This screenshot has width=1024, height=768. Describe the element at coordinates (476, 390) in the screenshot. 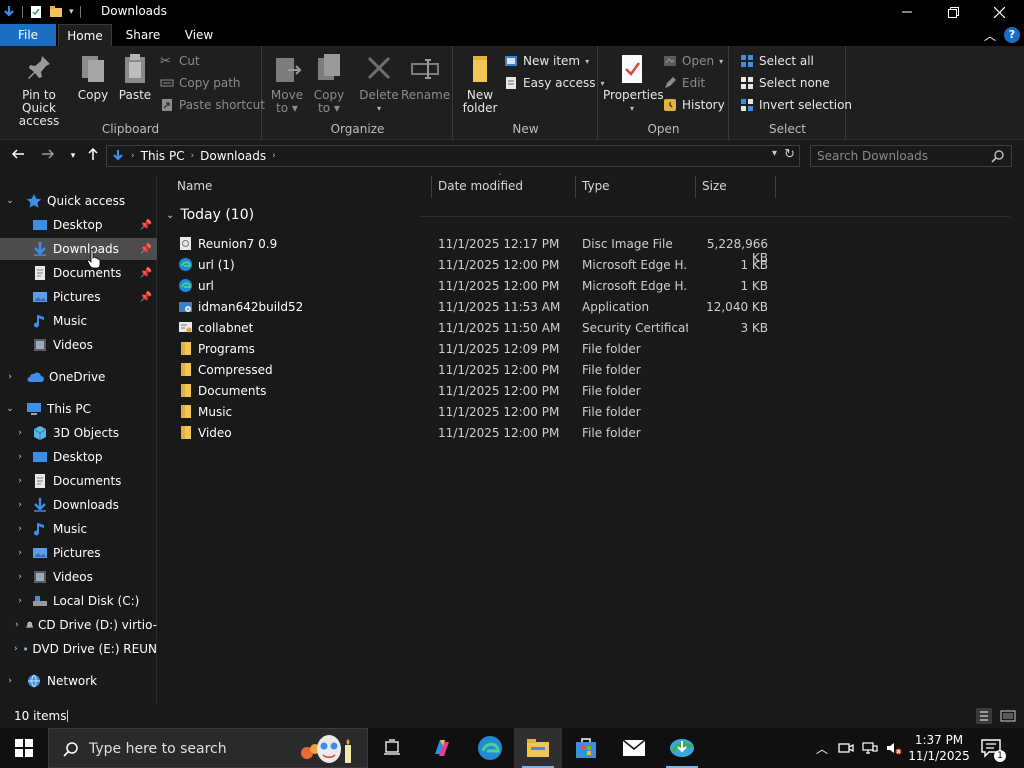

I see `file-row: Documents 11/1/2025 12:00 PM File folder` at that location.